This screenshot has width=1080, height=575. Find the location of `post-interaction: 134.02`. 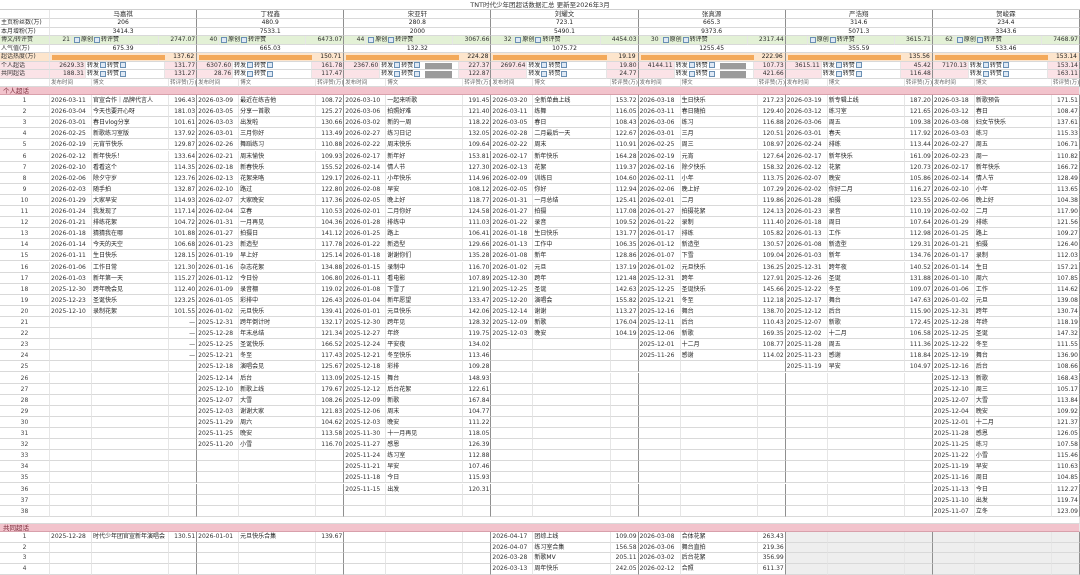

post-interaction: 134.02 is located at coordinates (477, 345).